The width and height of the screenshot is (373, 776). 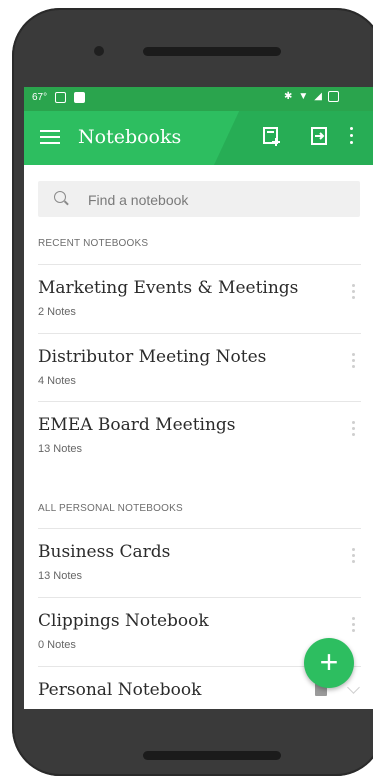 I want to click on notebook-row: Marketing Events & Meetings 2 Notes, so click(x=198, y=300).